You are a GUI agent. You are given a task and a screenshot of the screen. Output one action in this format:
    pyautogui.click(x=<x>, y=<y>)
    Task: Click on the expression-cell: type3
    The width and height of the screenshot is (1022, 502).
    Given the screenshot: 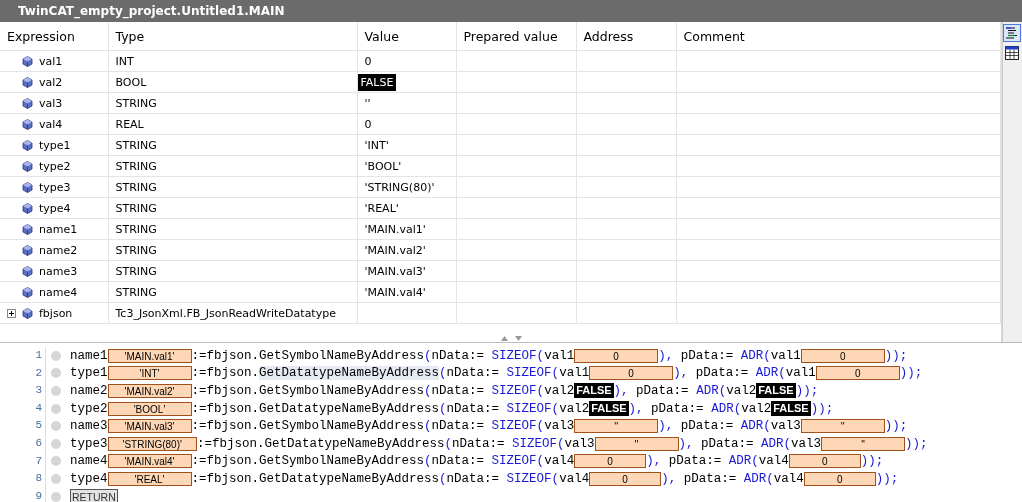 What is the action you would take?
    pyautogui.click(x=55, y=187)
    